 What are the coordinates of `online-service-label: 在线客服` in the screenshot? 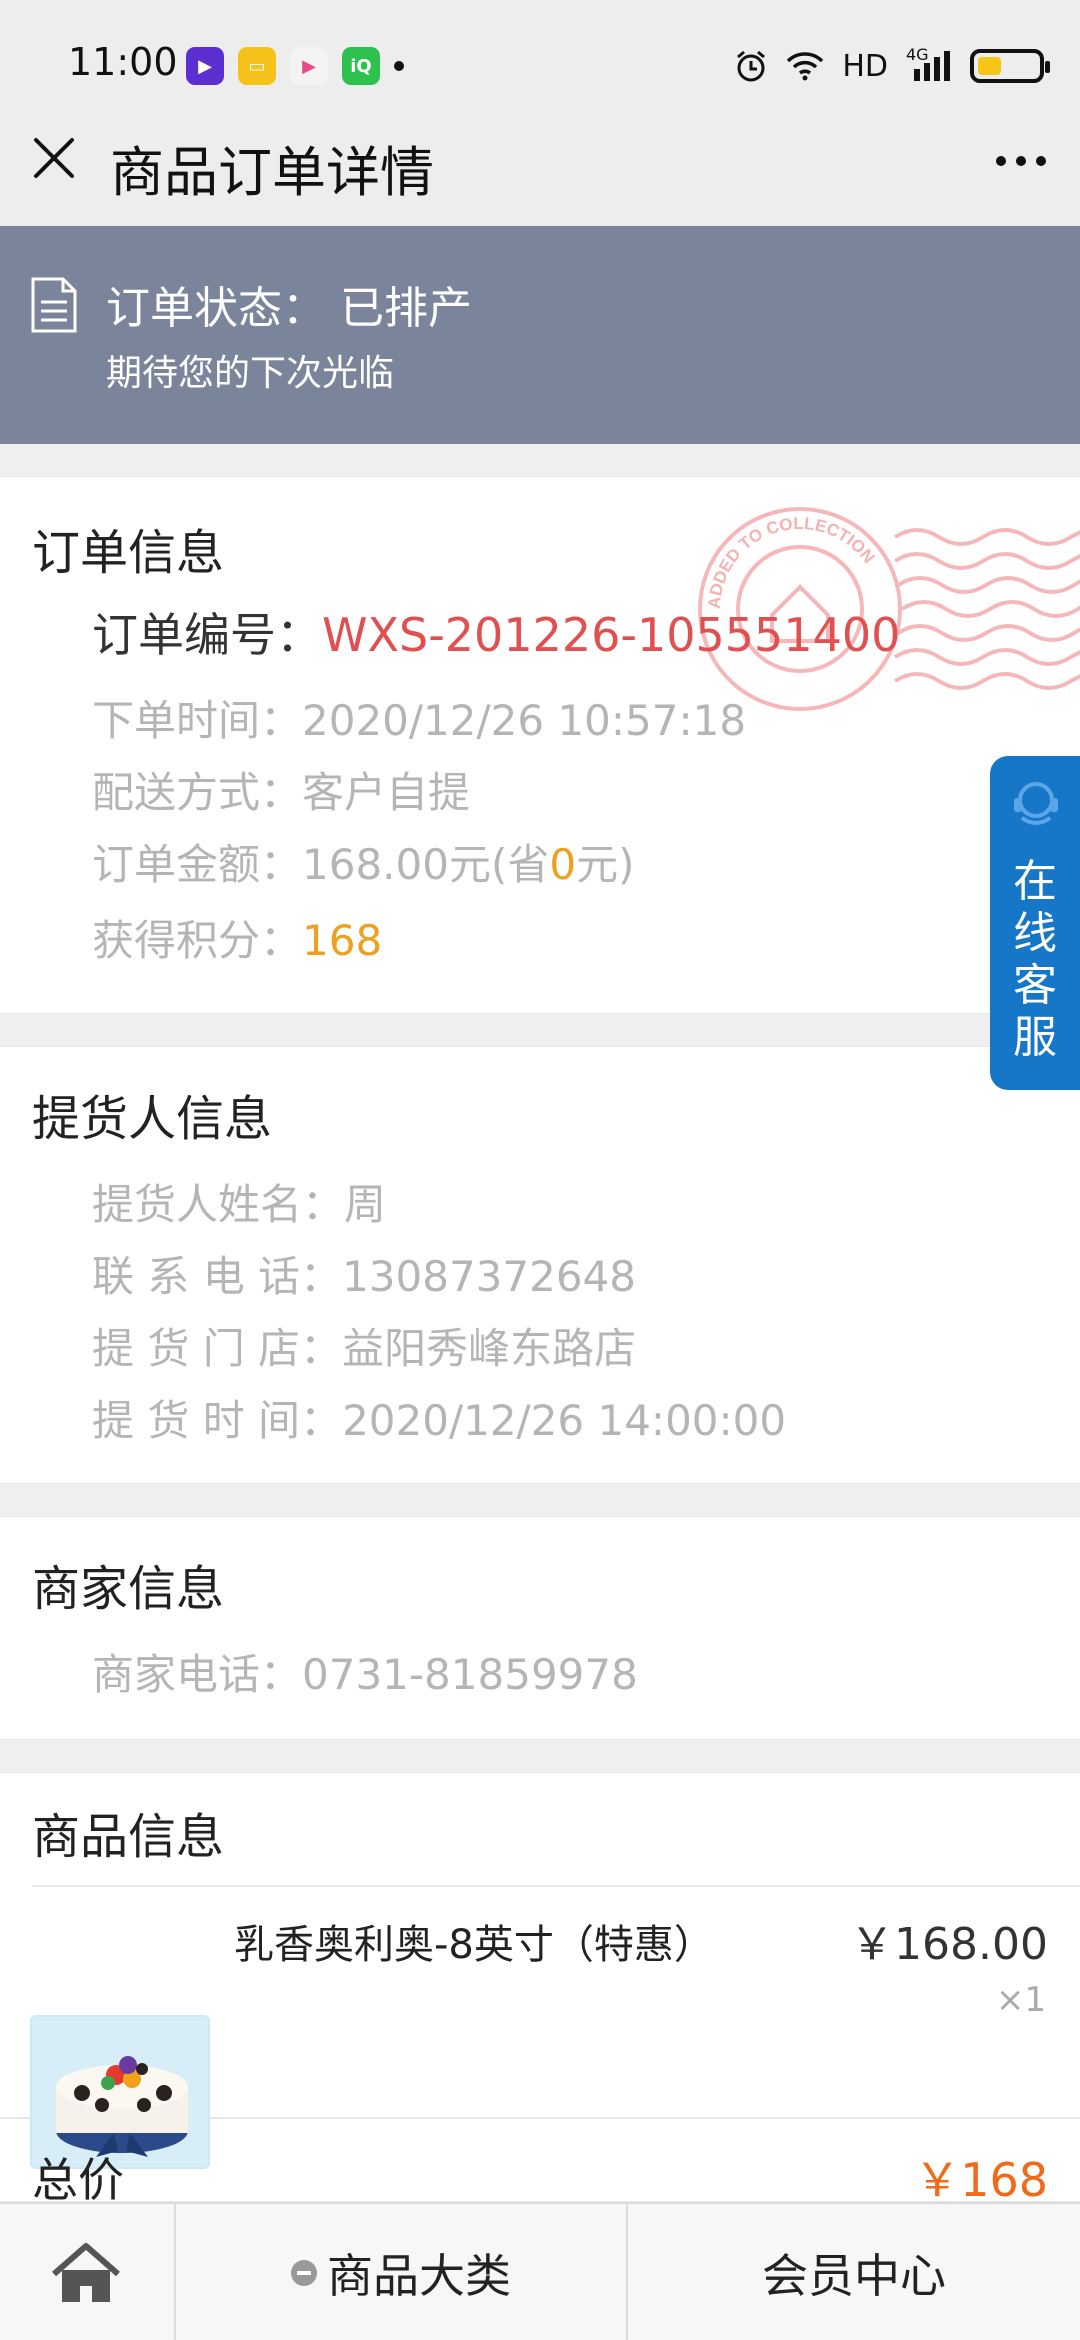 It's located at (1035, 959).